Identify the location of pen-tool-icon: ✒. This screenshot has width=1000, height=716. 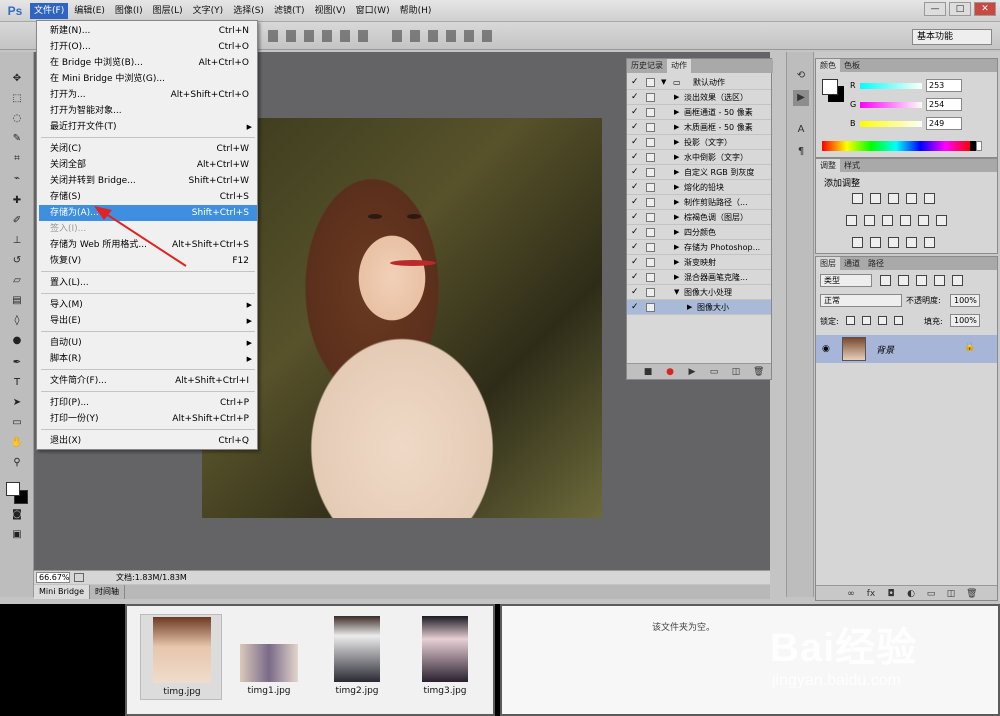
(17, 363).